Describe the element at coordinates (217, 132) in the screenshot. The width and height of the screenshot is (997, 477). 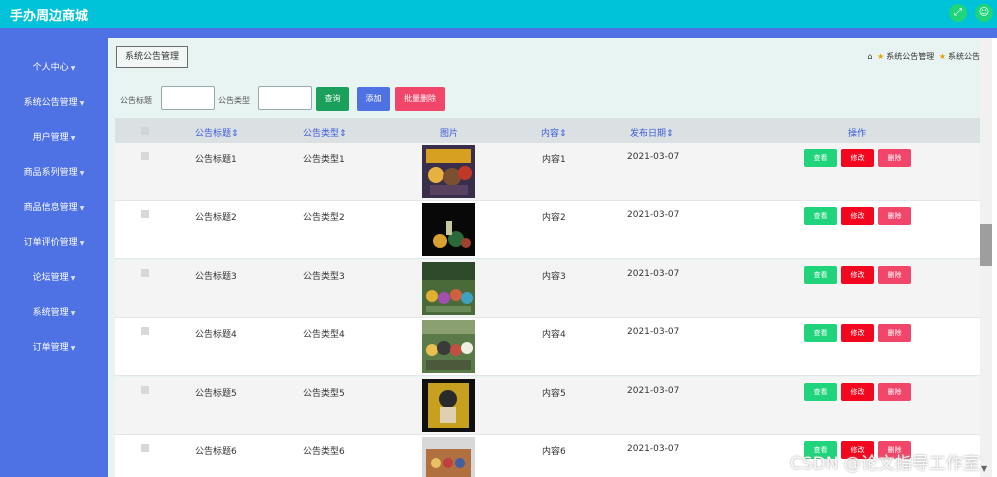
I see `column-header-title: 公告标题⇕` at that location.